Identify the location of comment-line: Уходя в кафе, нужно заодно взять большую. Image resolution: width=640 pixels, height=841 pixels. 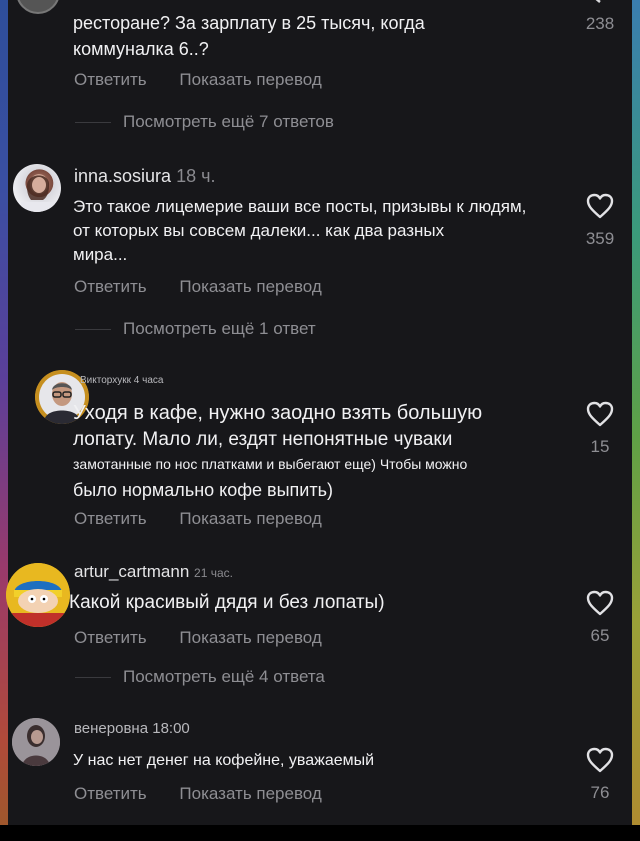
(278, 413).